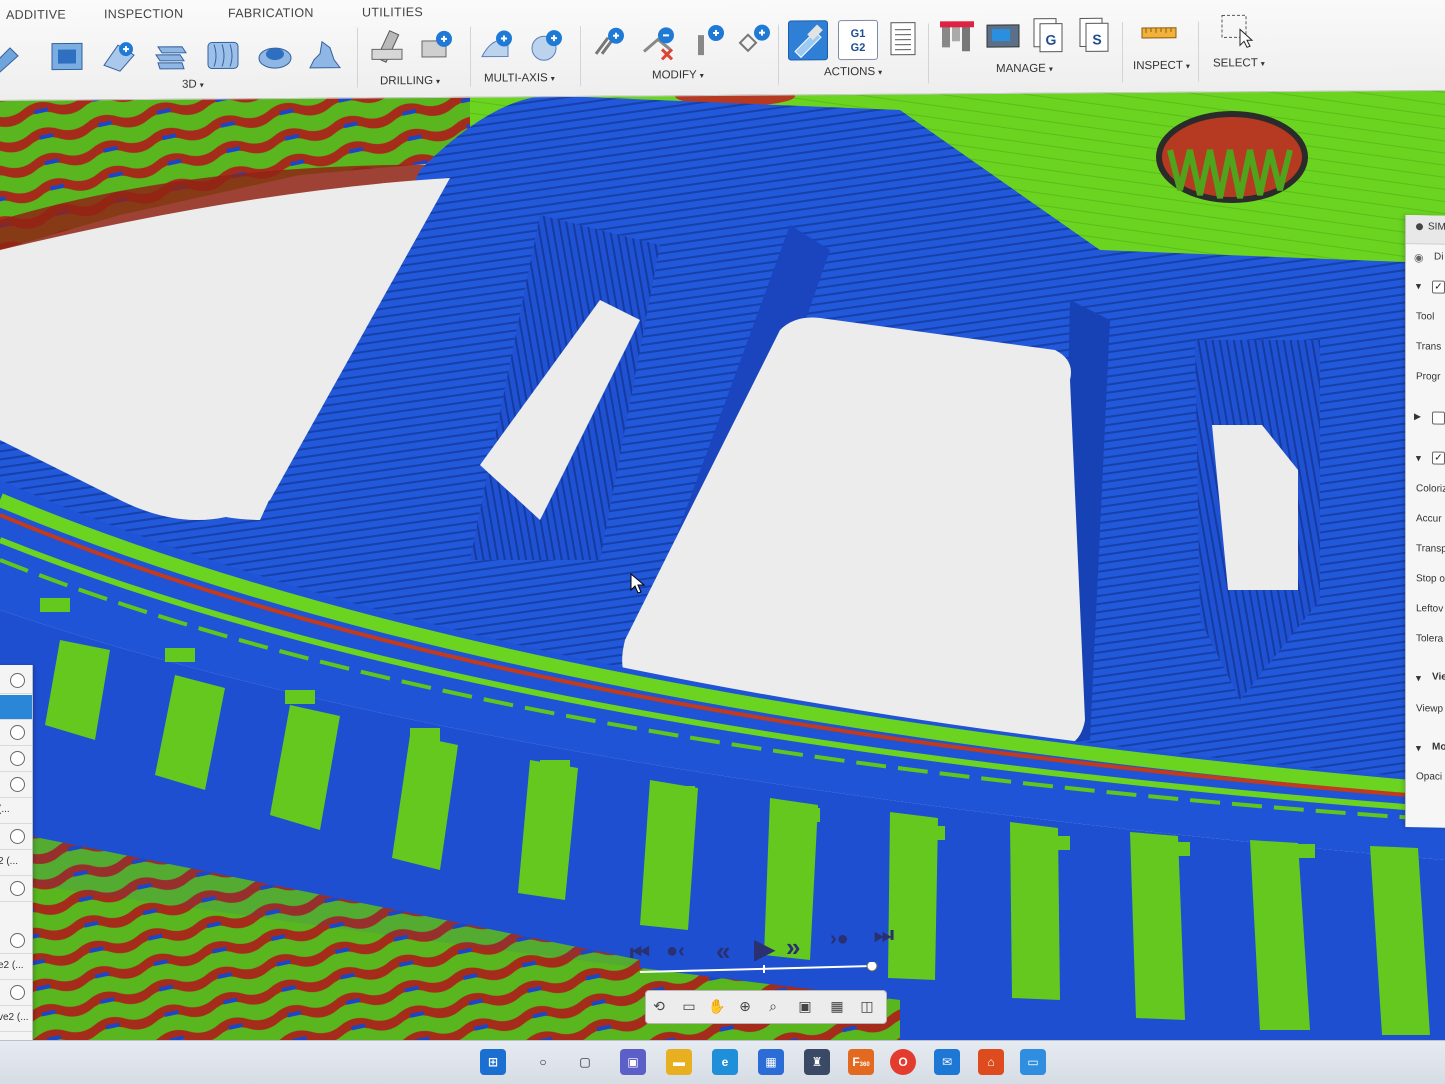  I want to click on step-forward-button: », so click(793, 947).